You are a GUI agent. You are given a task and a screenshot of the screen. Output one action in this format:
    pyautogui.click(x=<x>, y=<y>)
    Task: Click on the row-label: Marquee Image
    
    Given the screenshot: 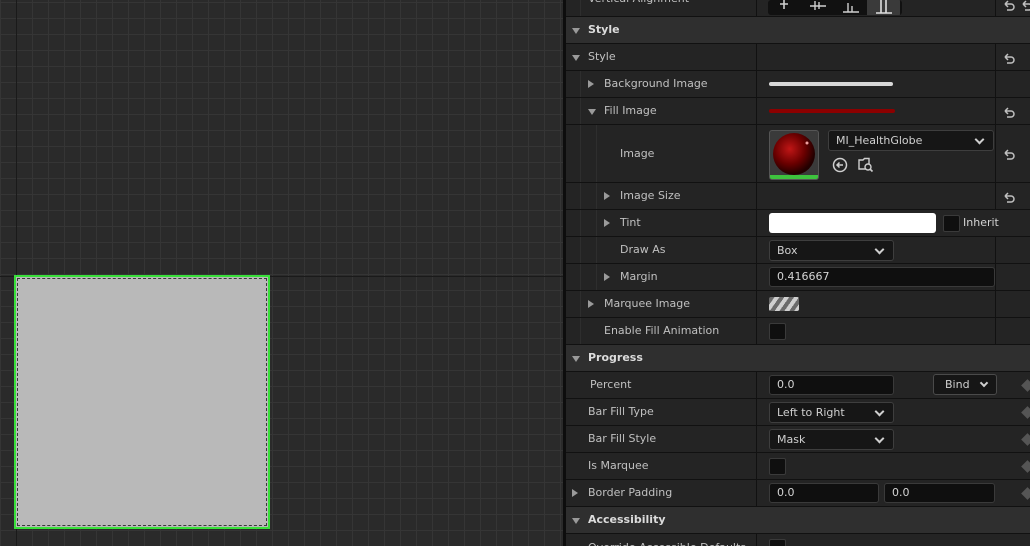 What is the action you would take?
    pyautogui.click(x=647, y=303)
    